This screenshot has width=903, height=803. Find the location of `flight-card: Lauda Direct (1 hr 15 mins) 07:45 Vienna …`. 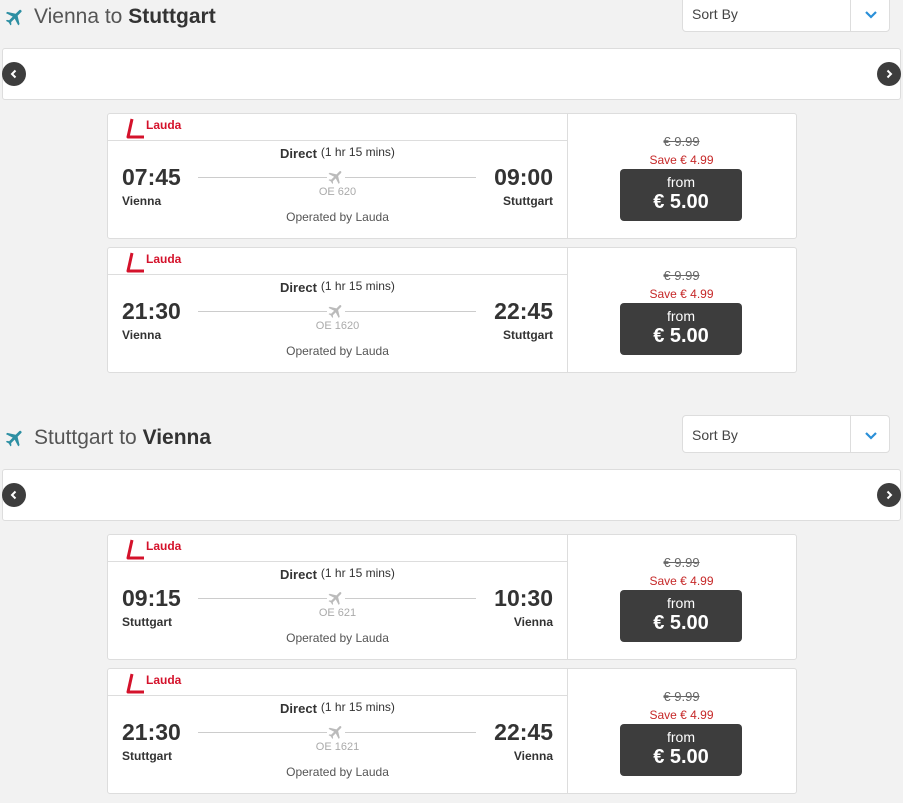

flight-card: Lauda Direct (1 hr 15 mins) 07:45 Vienna … is located at coordinates (452, 176).